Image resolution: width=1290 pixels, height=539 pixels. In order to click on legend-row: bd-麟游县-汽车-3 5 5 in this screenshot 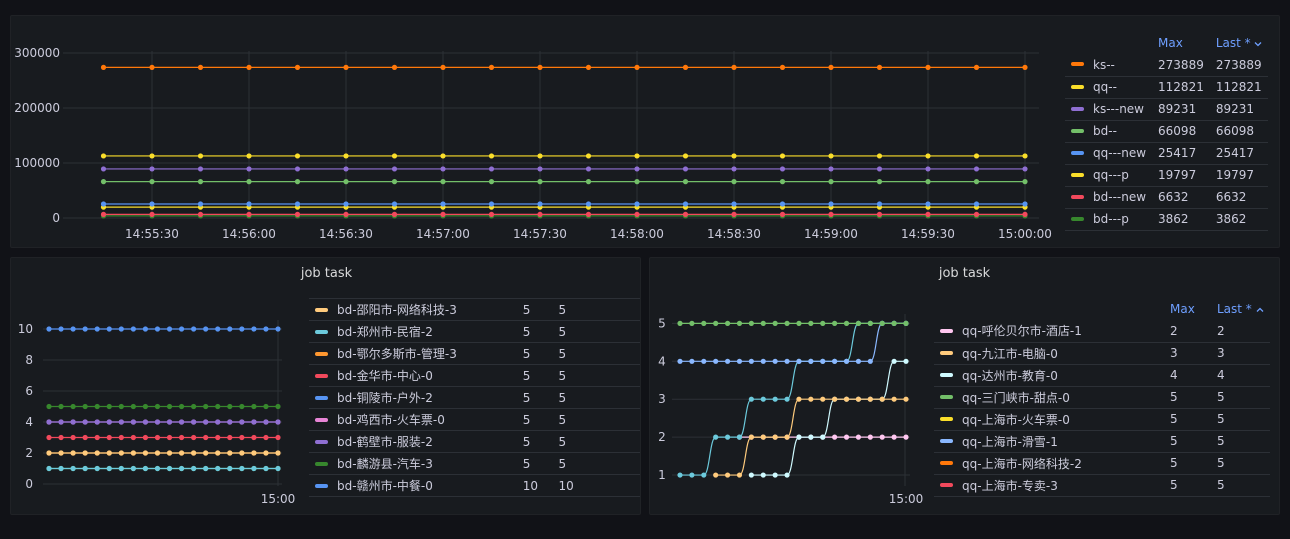, I will do `click(474, 463)`.